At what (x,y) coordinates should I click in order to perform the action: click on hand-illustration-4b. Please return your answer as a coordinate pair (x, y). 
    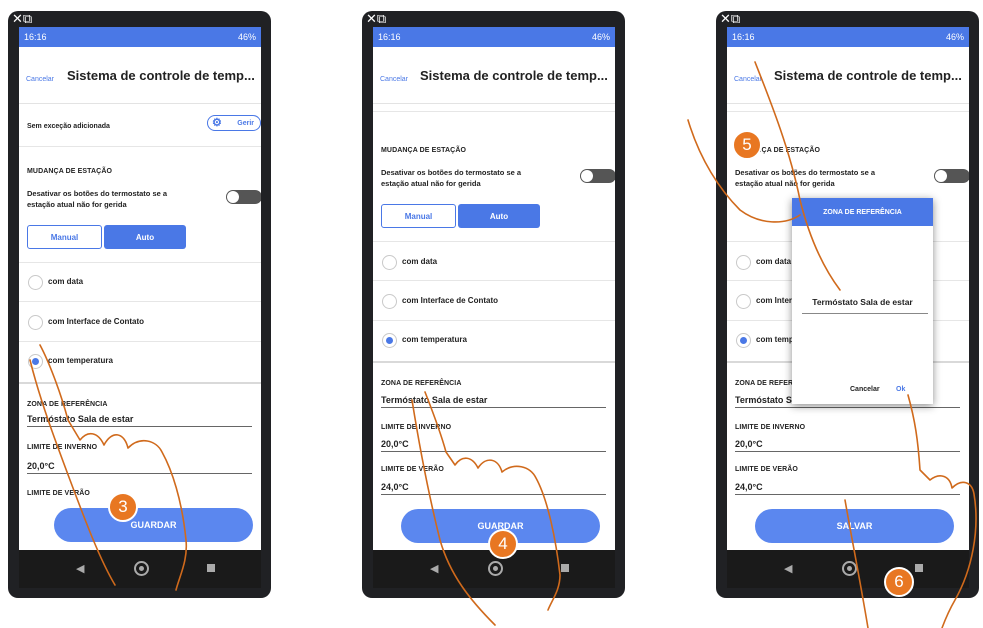
    Looking at the image, I should click on (856, 563).